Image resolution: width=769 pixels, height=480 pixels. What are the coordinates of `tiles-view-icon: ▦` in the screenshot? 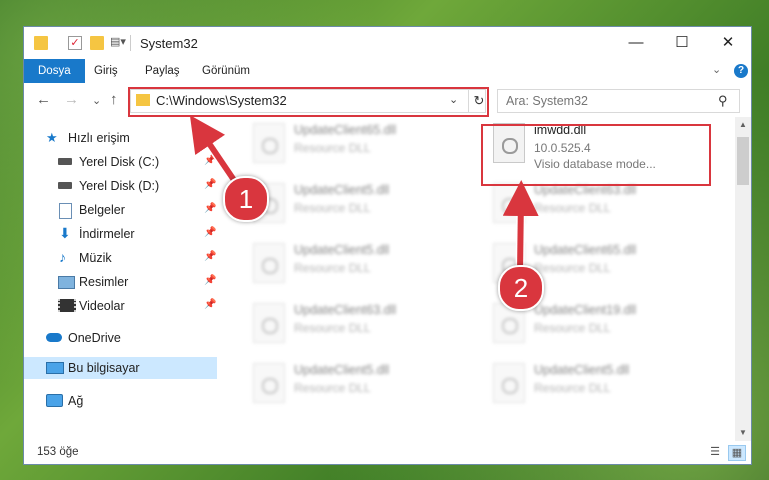 It's located at (737, 453).